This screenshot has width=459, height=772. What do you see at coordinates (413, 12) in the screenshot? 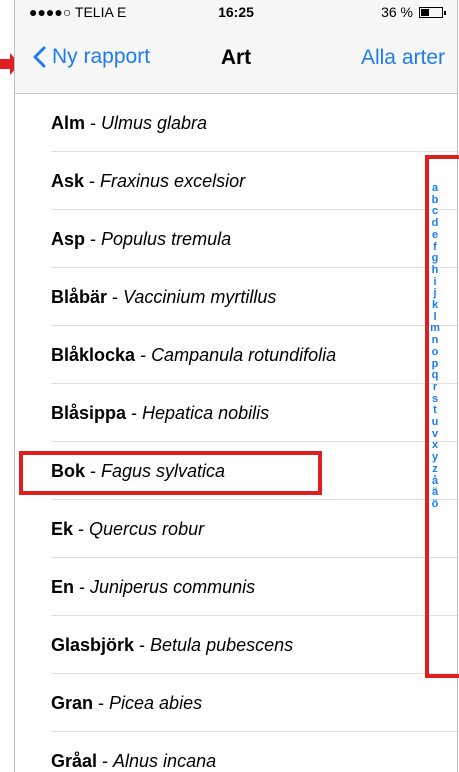
I see `battery-indicator: 36 %` at bounding box center [413, 12].